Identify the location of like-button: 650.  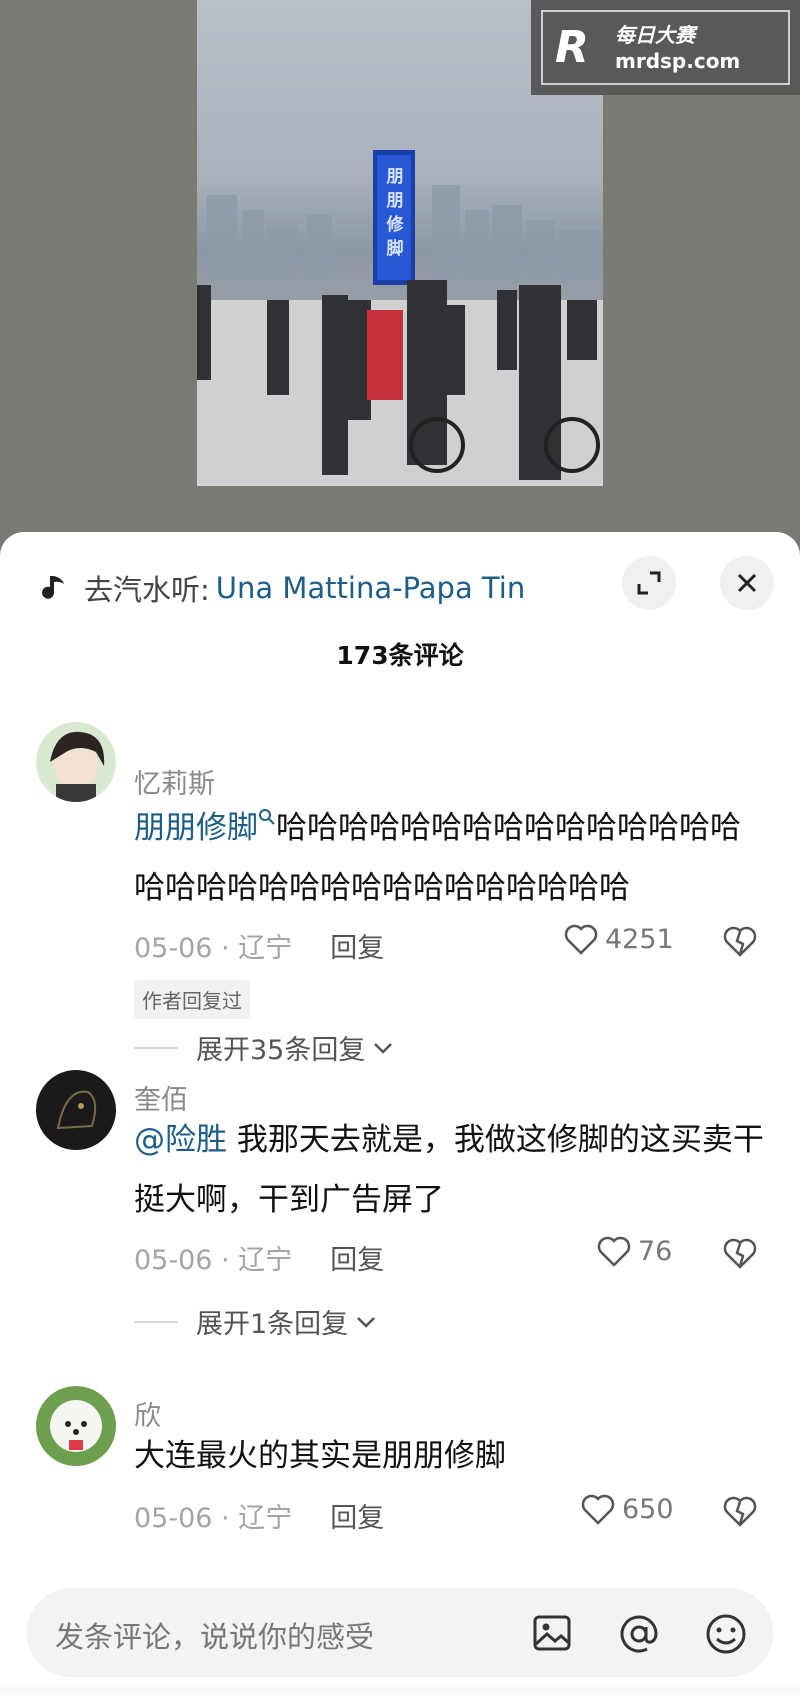
(627, 1509).